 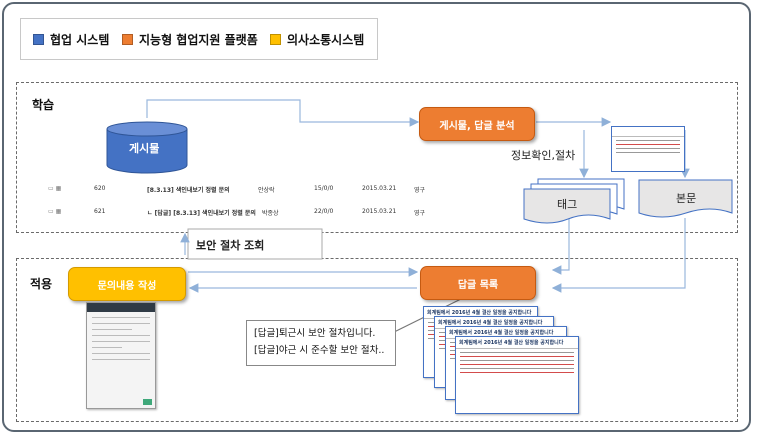 What do you see at coordinates (324, 188) in the screenshot?
I see `row-views: 15/0/0` at bounding box center [324, 188].